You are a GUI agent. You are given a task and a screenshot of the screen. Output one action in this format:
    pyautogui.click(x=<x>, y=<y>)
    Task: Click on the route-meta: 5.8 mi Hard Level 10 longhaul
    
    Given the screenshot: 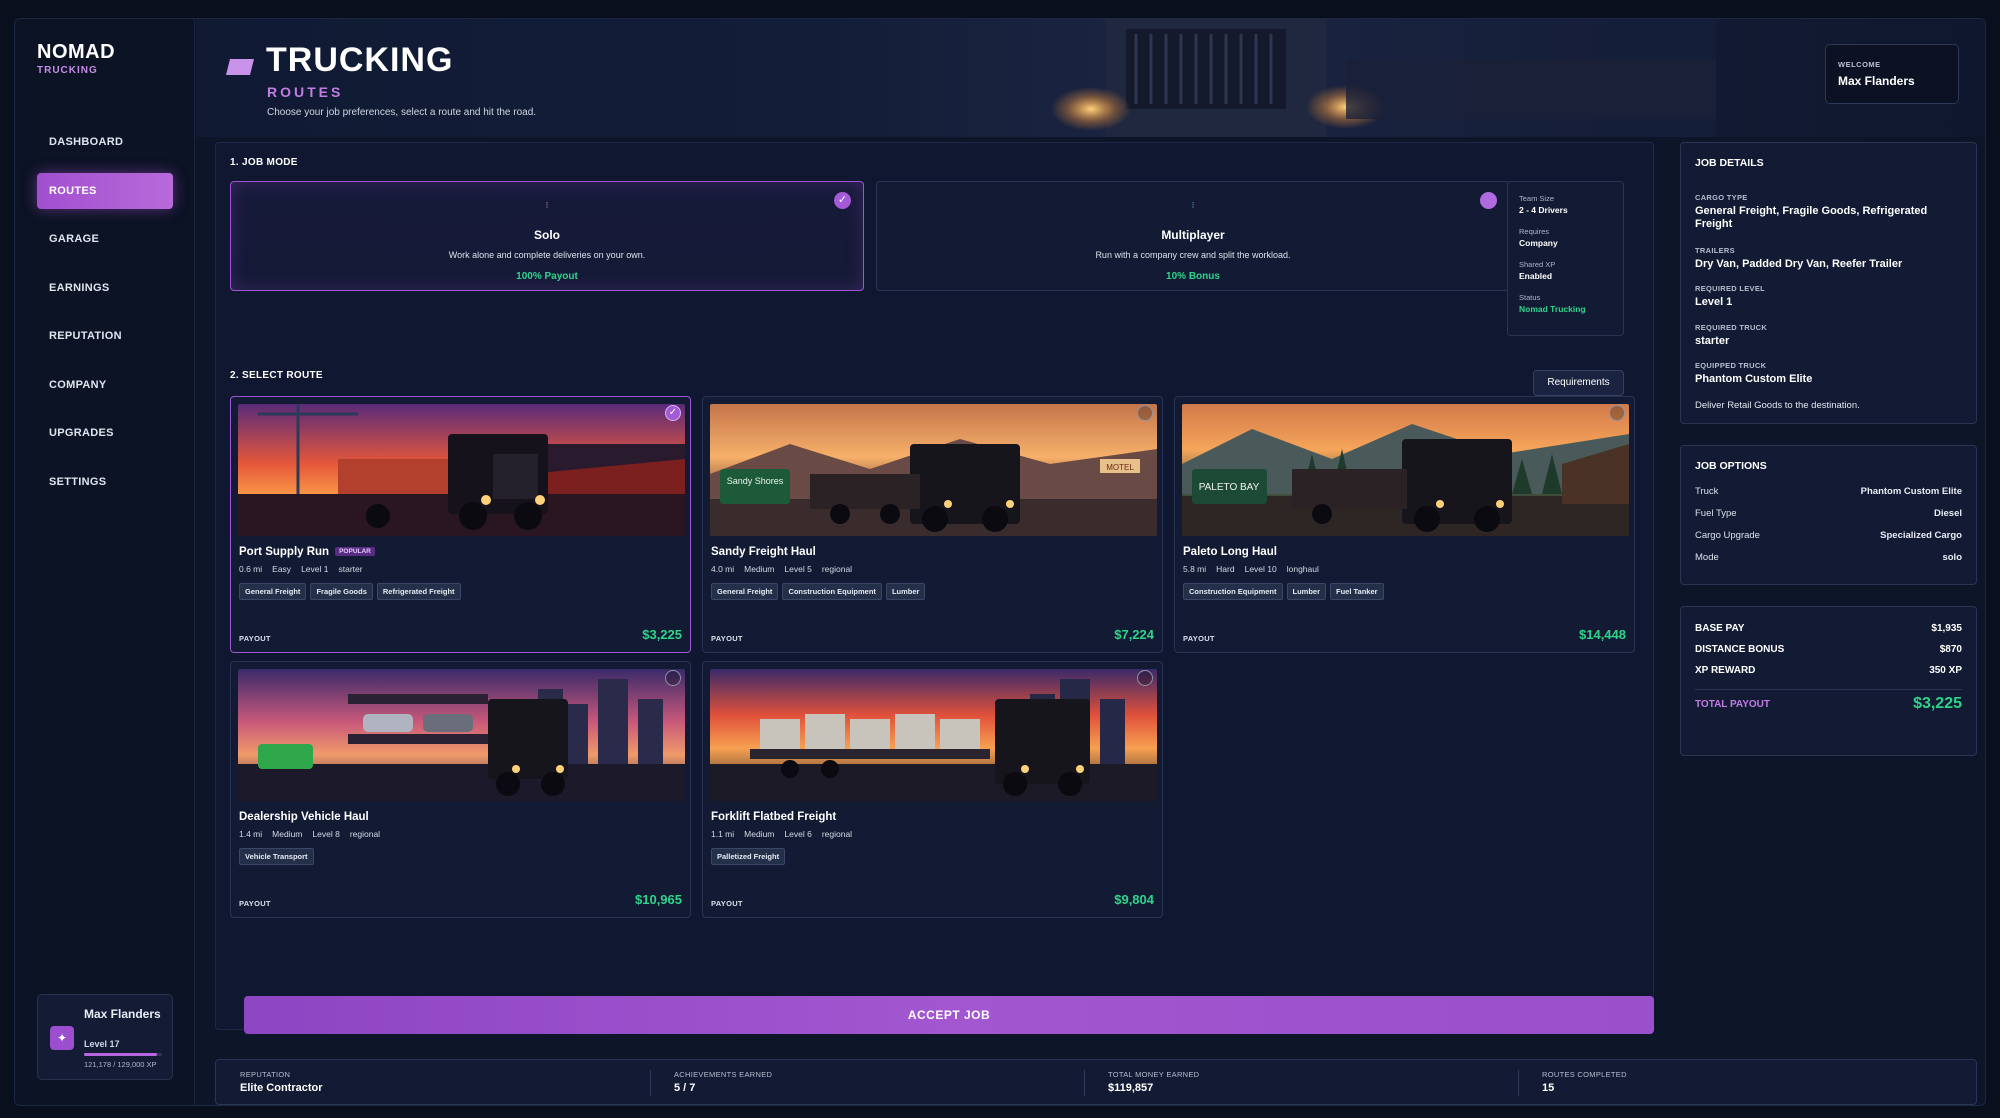 What is the action you would take?
    pyautogui.click(x=1256, y=569)
    